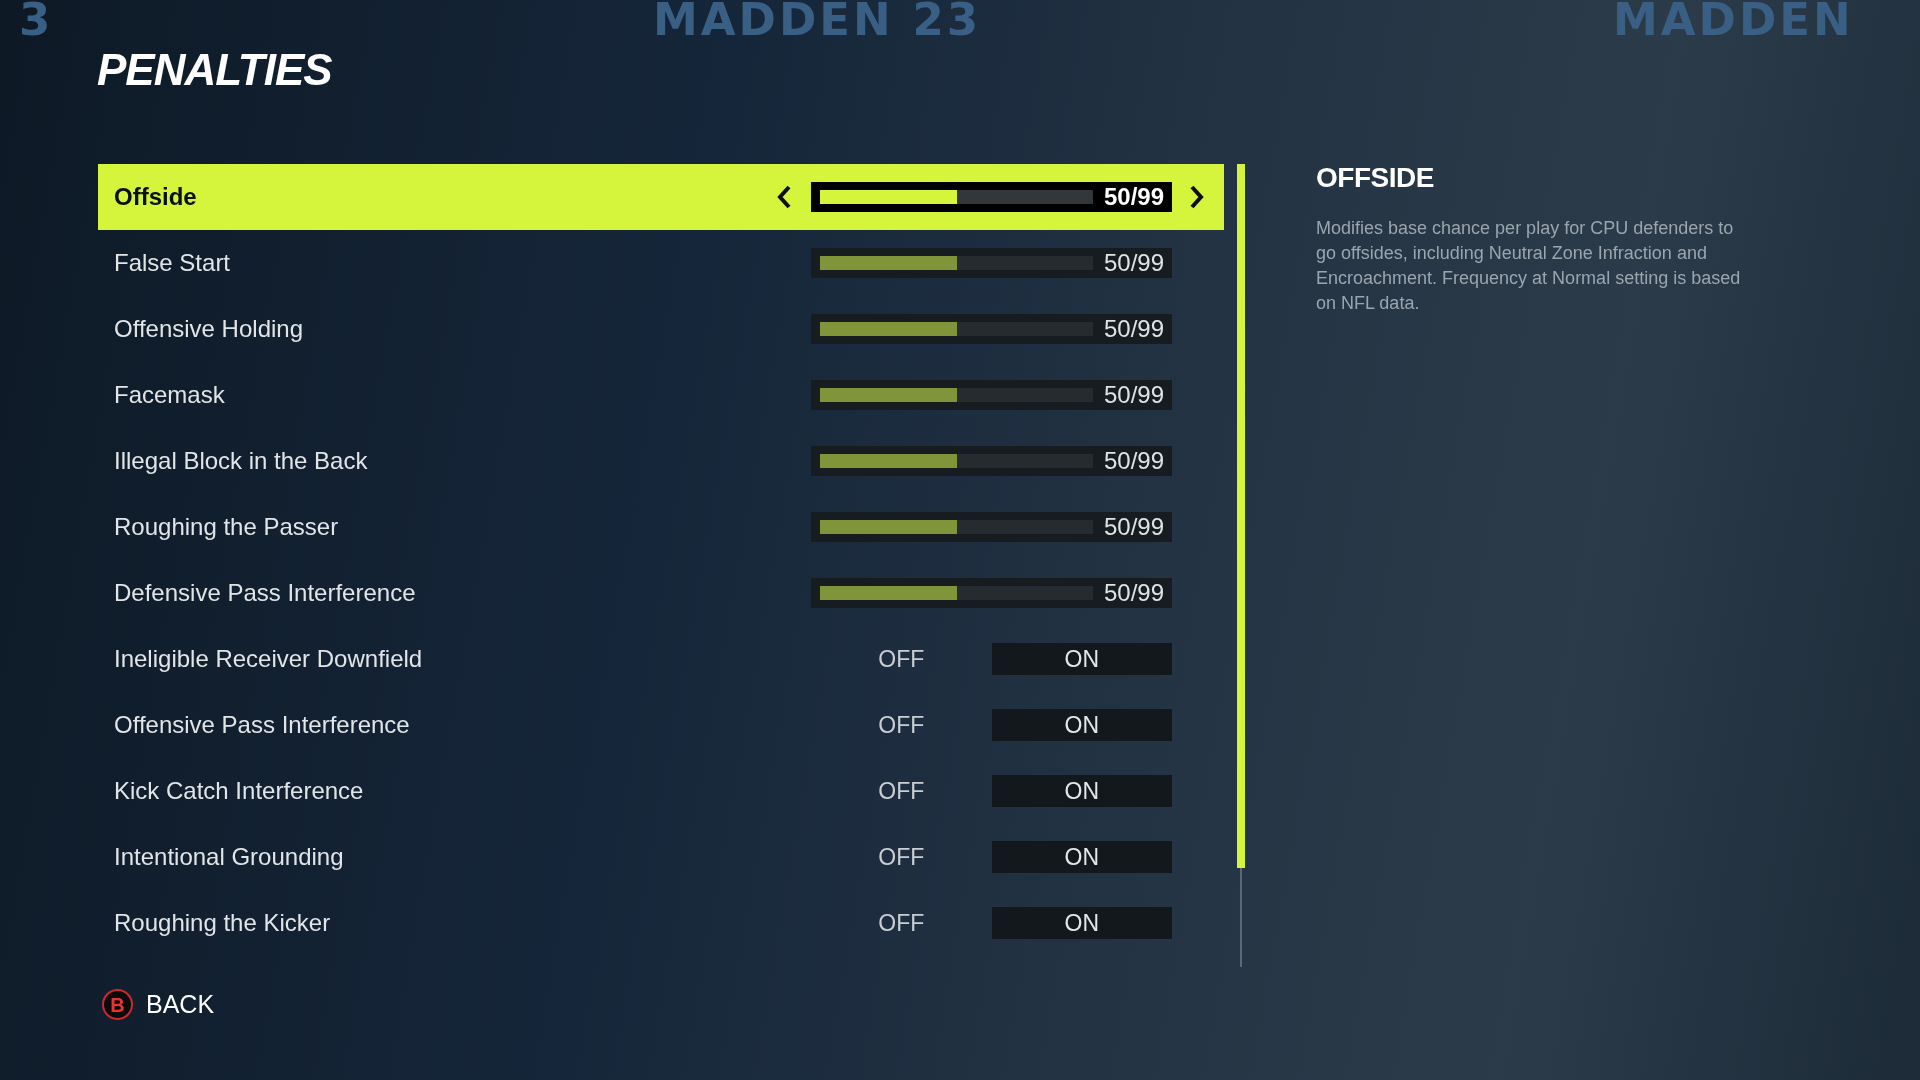 The image size is (1920, 1080). What do you see at coordinates (1241, 516) in the screenshot?
I see `scrollbar-thumb` at bounding box center [1241, 516].